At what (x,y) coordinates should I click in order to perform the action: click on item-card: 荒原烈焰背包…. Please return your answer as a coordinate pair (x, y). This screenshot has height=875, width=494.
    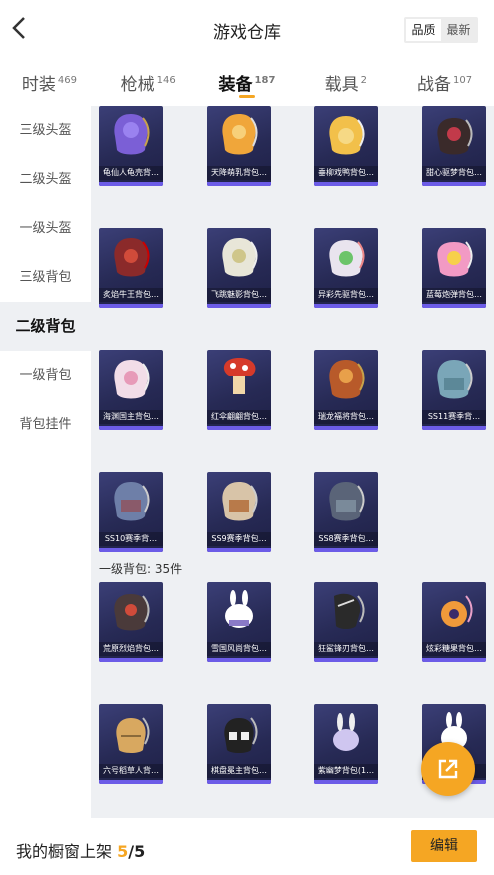
    Looking at the image, I should click on (131, 622).